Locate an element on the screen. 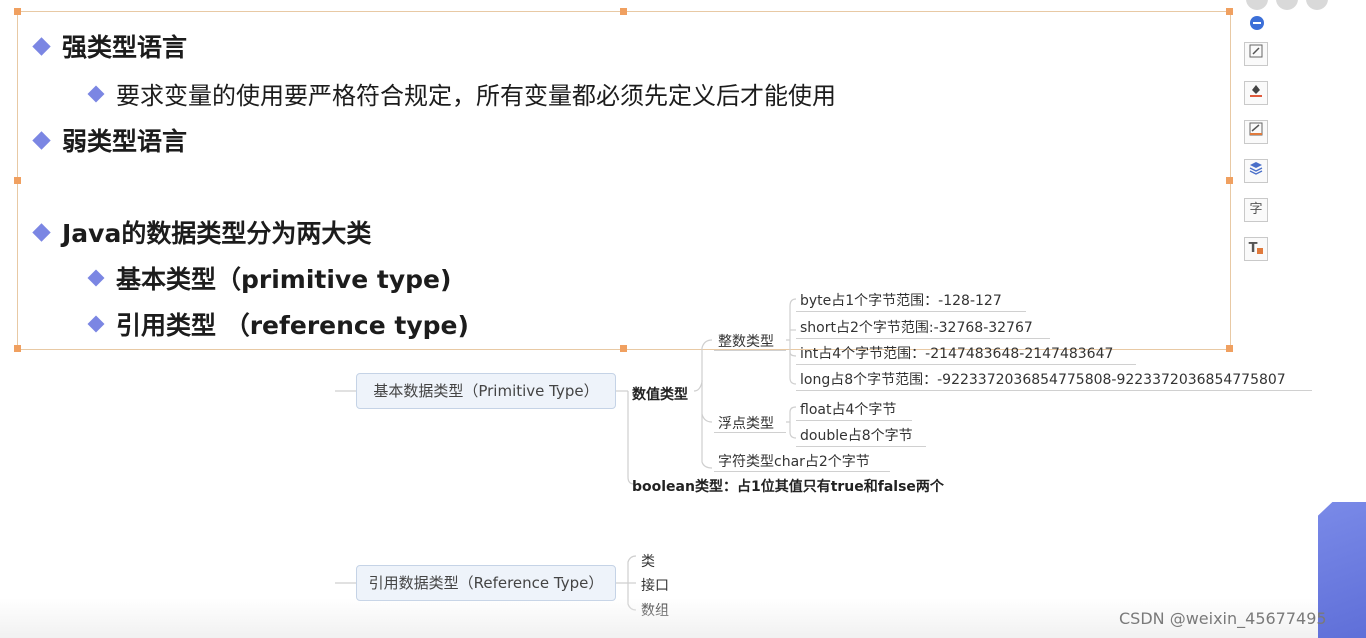 The height and width of the screenshot is (638, 1366). text-style-icon: T is located at coordinates (1256, 249).